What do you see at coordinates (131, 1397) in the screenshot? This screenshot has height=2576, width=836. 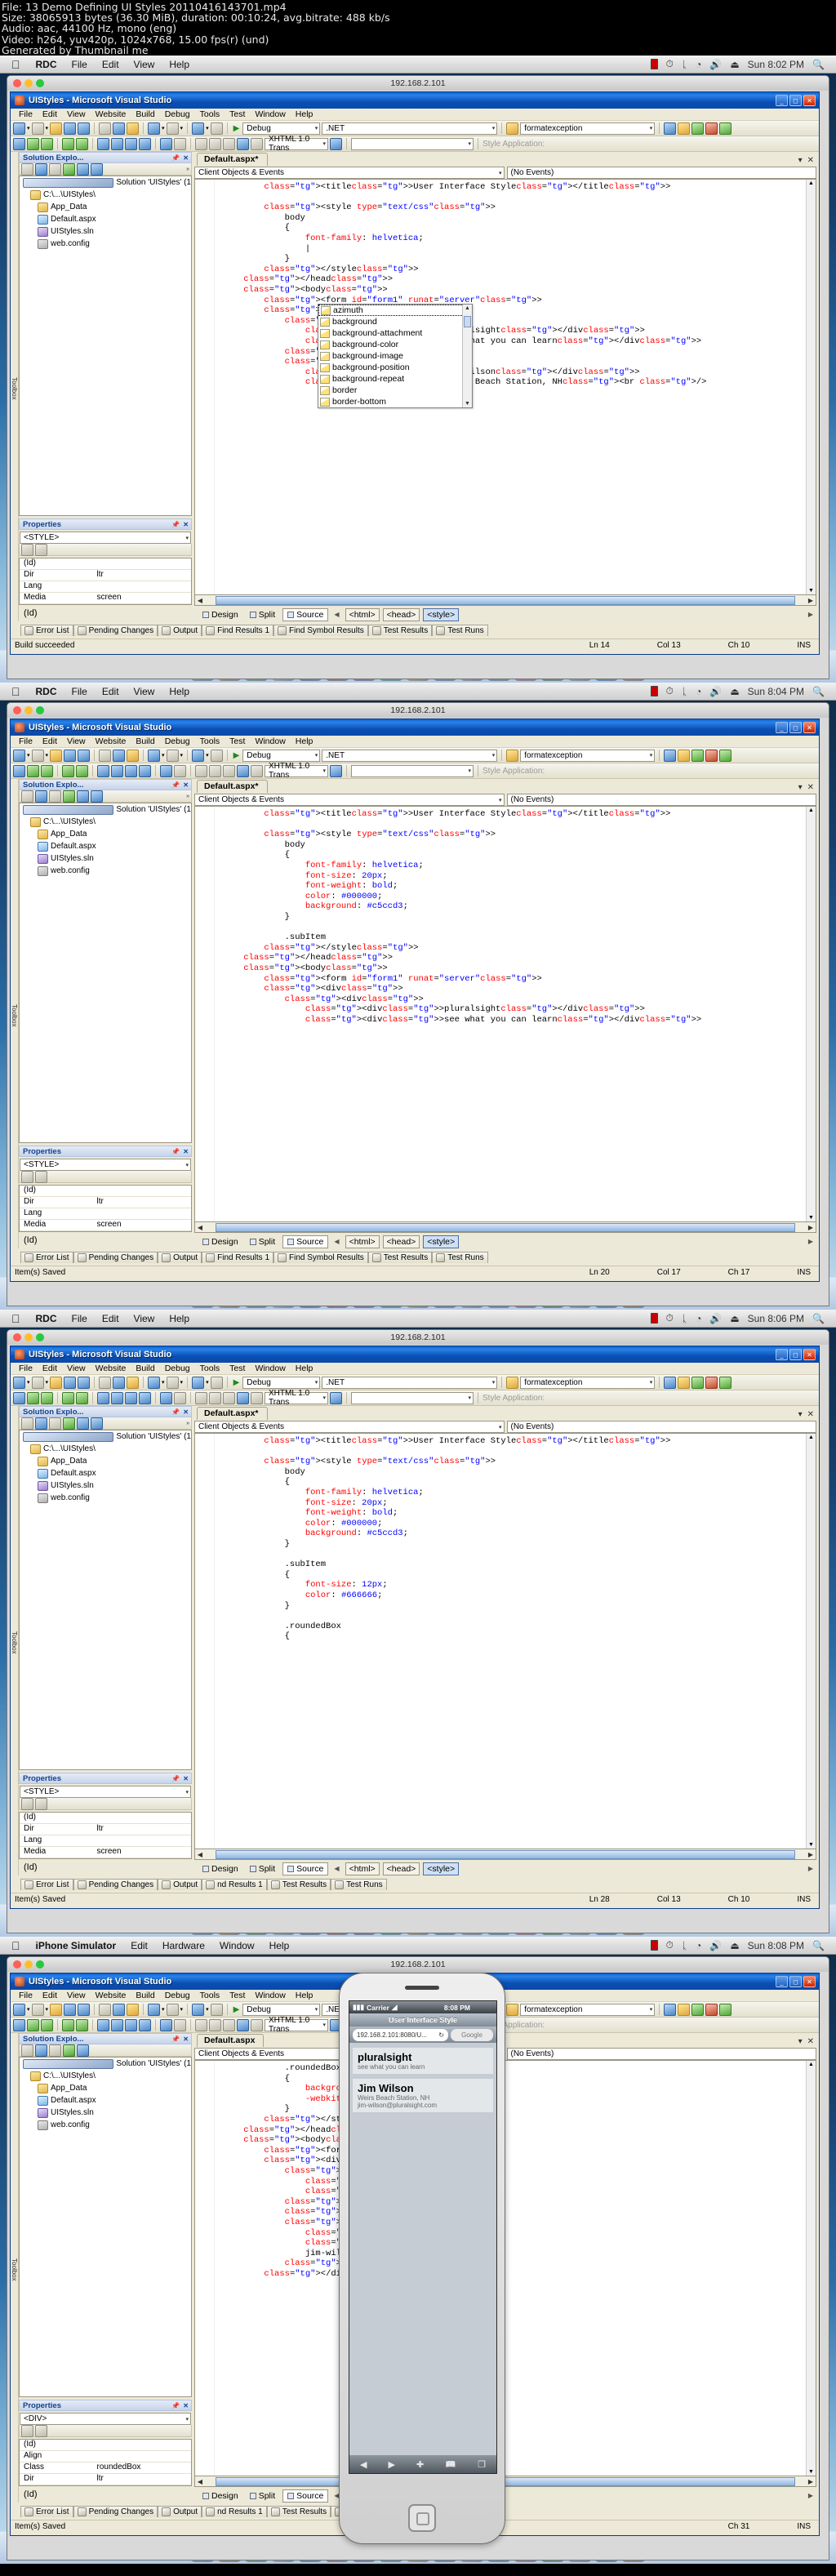 I see `format3-icon` at bounding box center [131, 1397].